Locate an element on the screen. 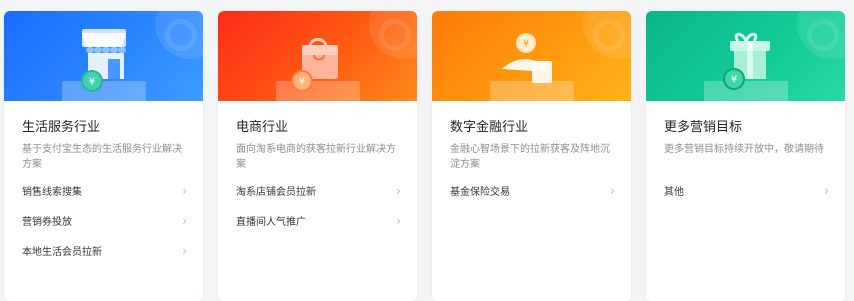 This screenshot has width=854, height=301. hand-coin-icon: ¥ is located at coordinates (527, 58).